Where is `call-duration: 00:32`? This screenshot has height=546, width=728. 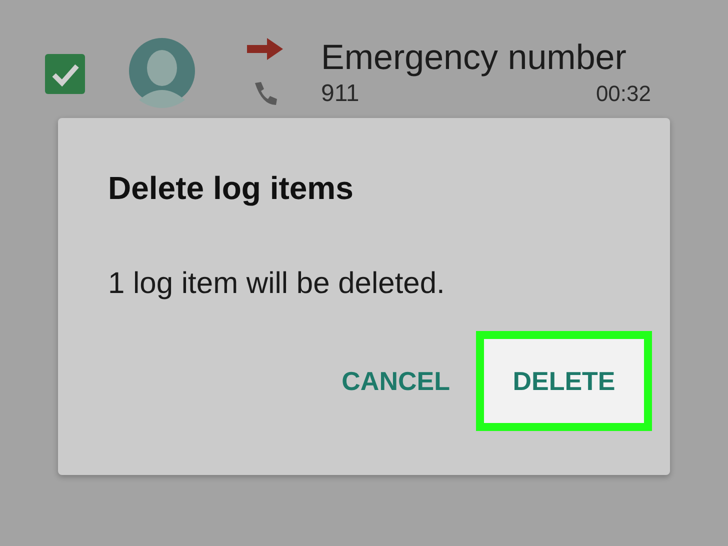
call-duration: 00:32 is located at coordinates (623, 94).